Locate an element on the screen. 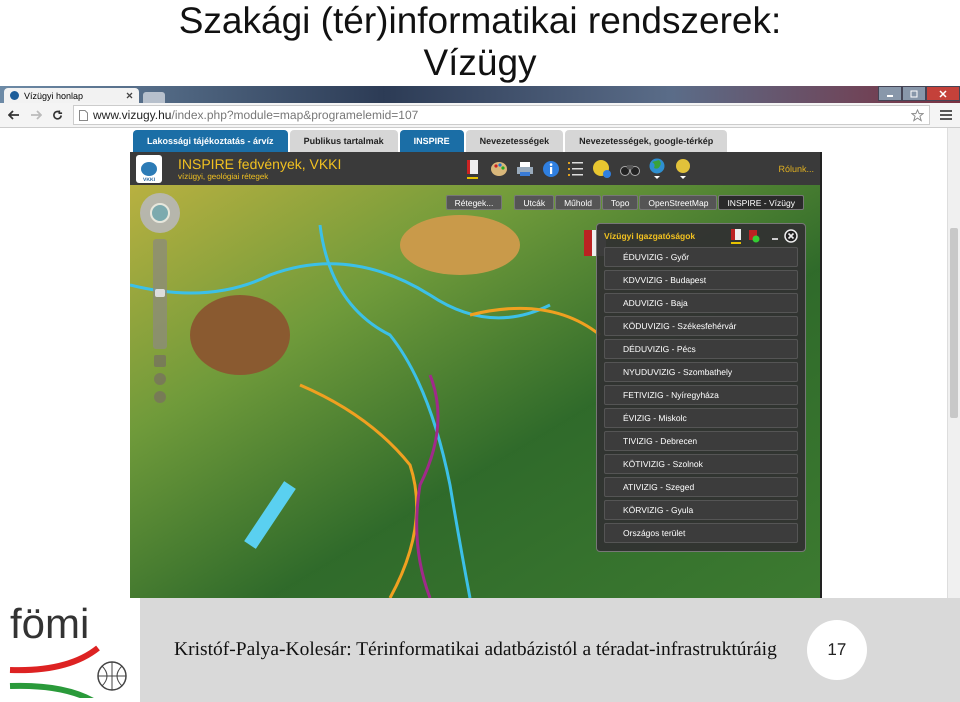 The width and height of the screenshot is (960, 702). list-item: TIVIZIG - Debrecen is located at coordinates (701, 441).